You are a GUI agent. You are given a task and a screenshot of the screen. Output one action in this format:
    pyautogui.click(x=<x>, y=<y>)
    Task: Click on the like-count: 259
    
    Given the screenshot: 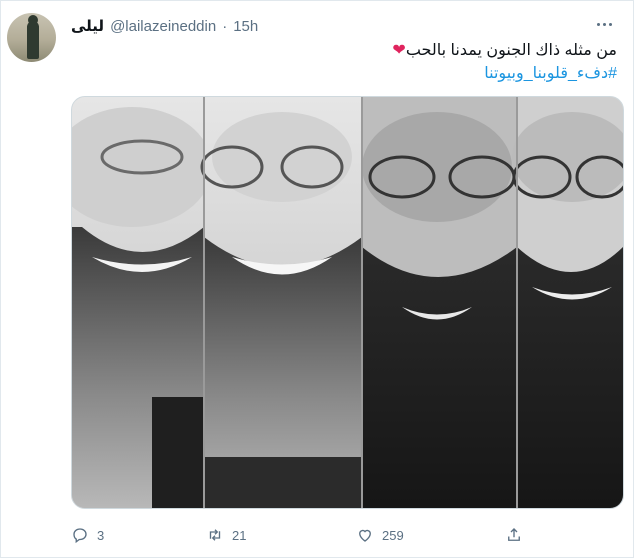 What is the action you would take?
    pyautogui.click(x=393, y=535)
    